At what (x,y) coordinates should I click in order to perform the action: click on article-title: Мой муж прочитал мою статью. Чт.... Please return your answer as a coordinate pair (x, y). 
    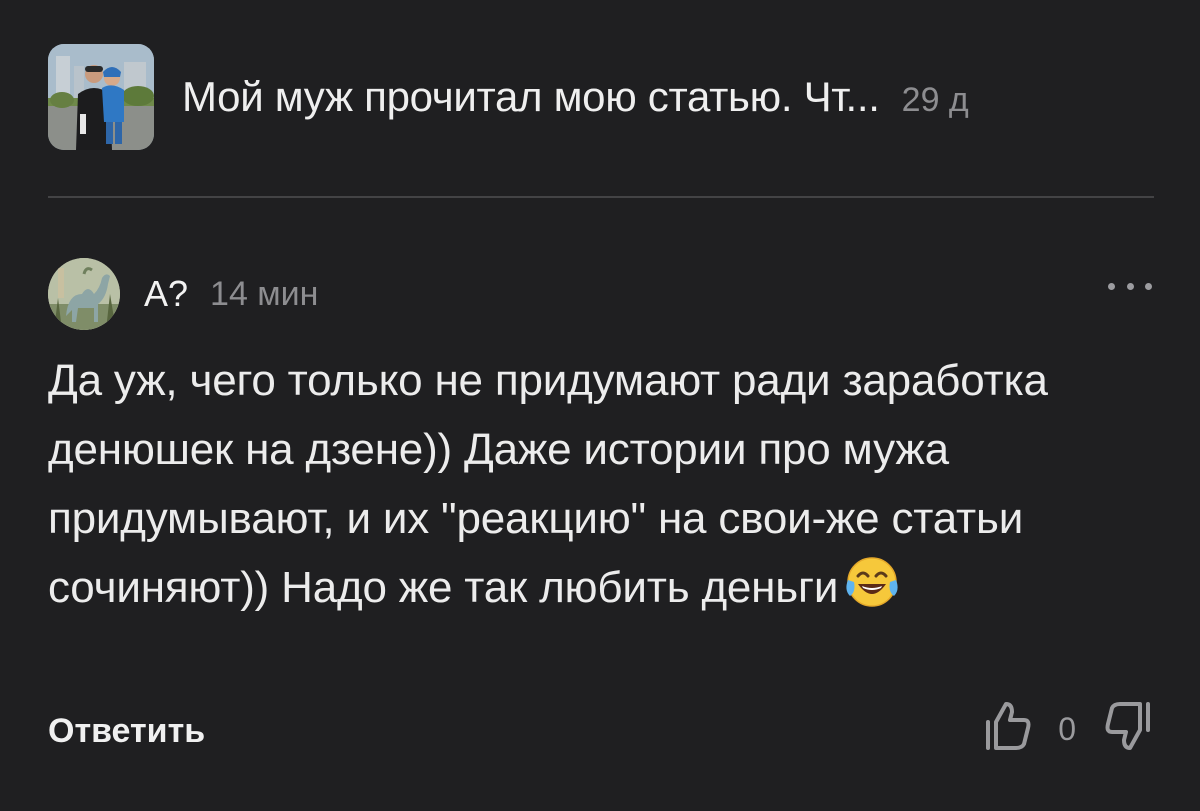
    Looking at the image, I should click on (531, 97).